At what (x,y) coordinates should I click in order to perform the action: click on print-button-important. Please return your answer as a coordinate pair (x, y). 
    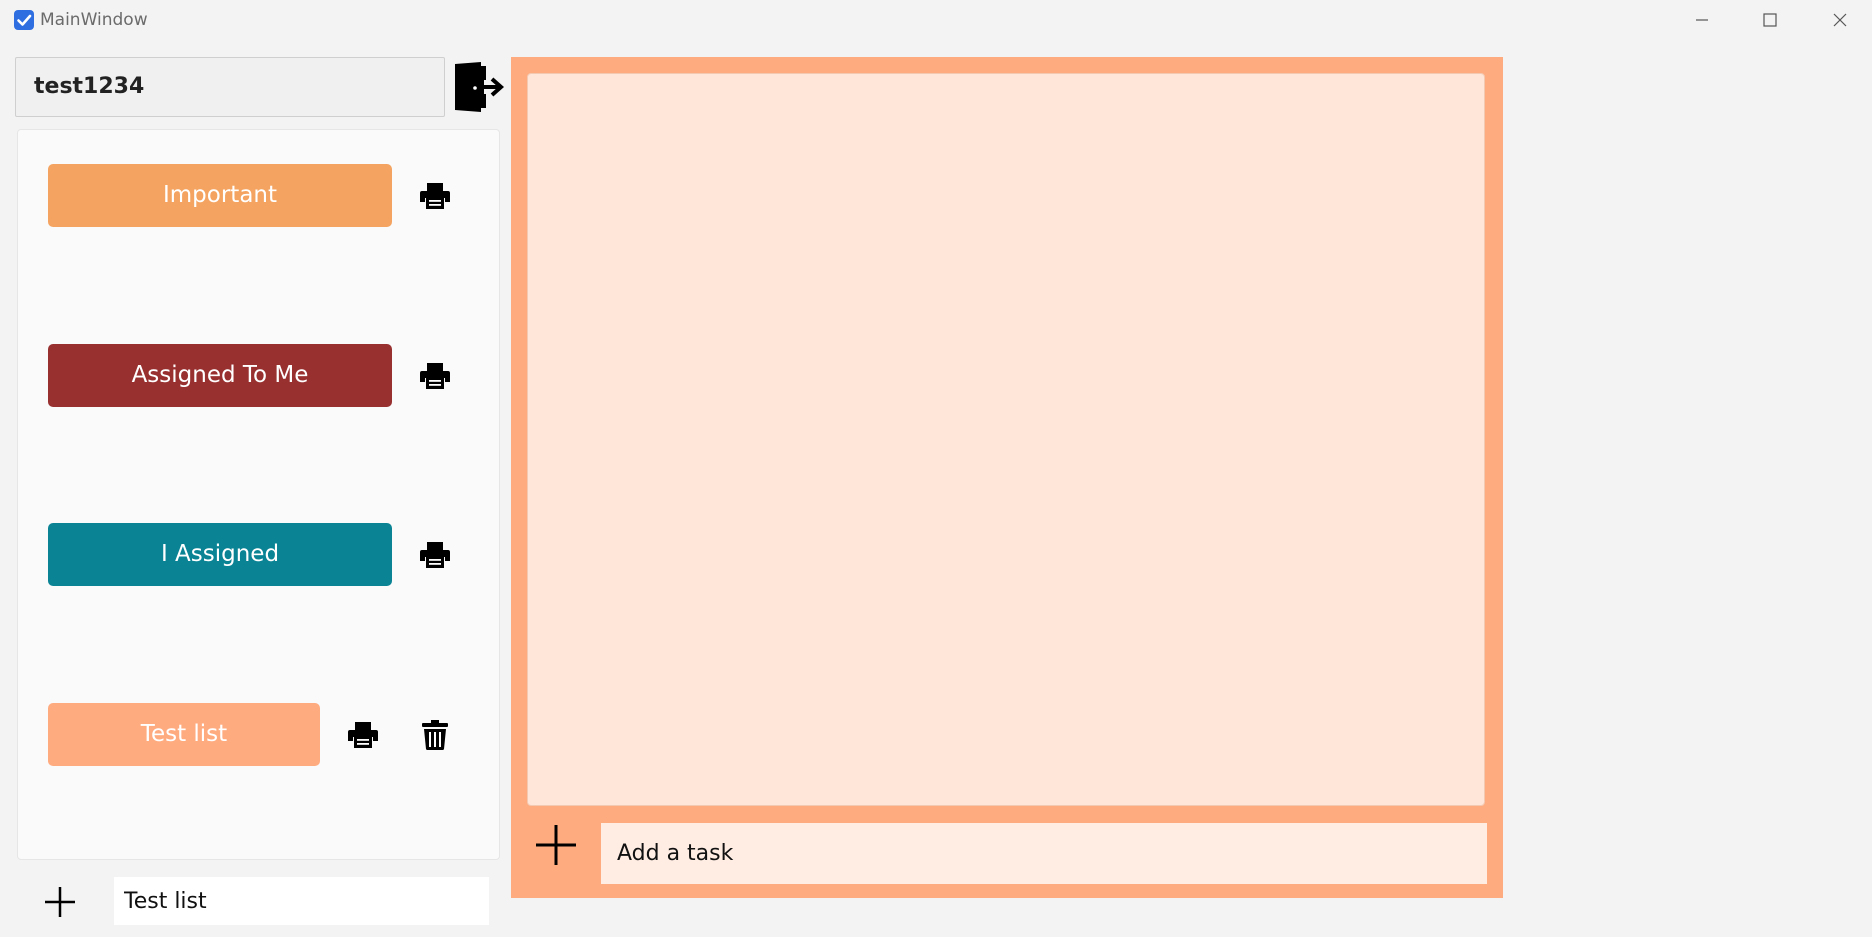
    Looking at the image, I should click on (435, 196).